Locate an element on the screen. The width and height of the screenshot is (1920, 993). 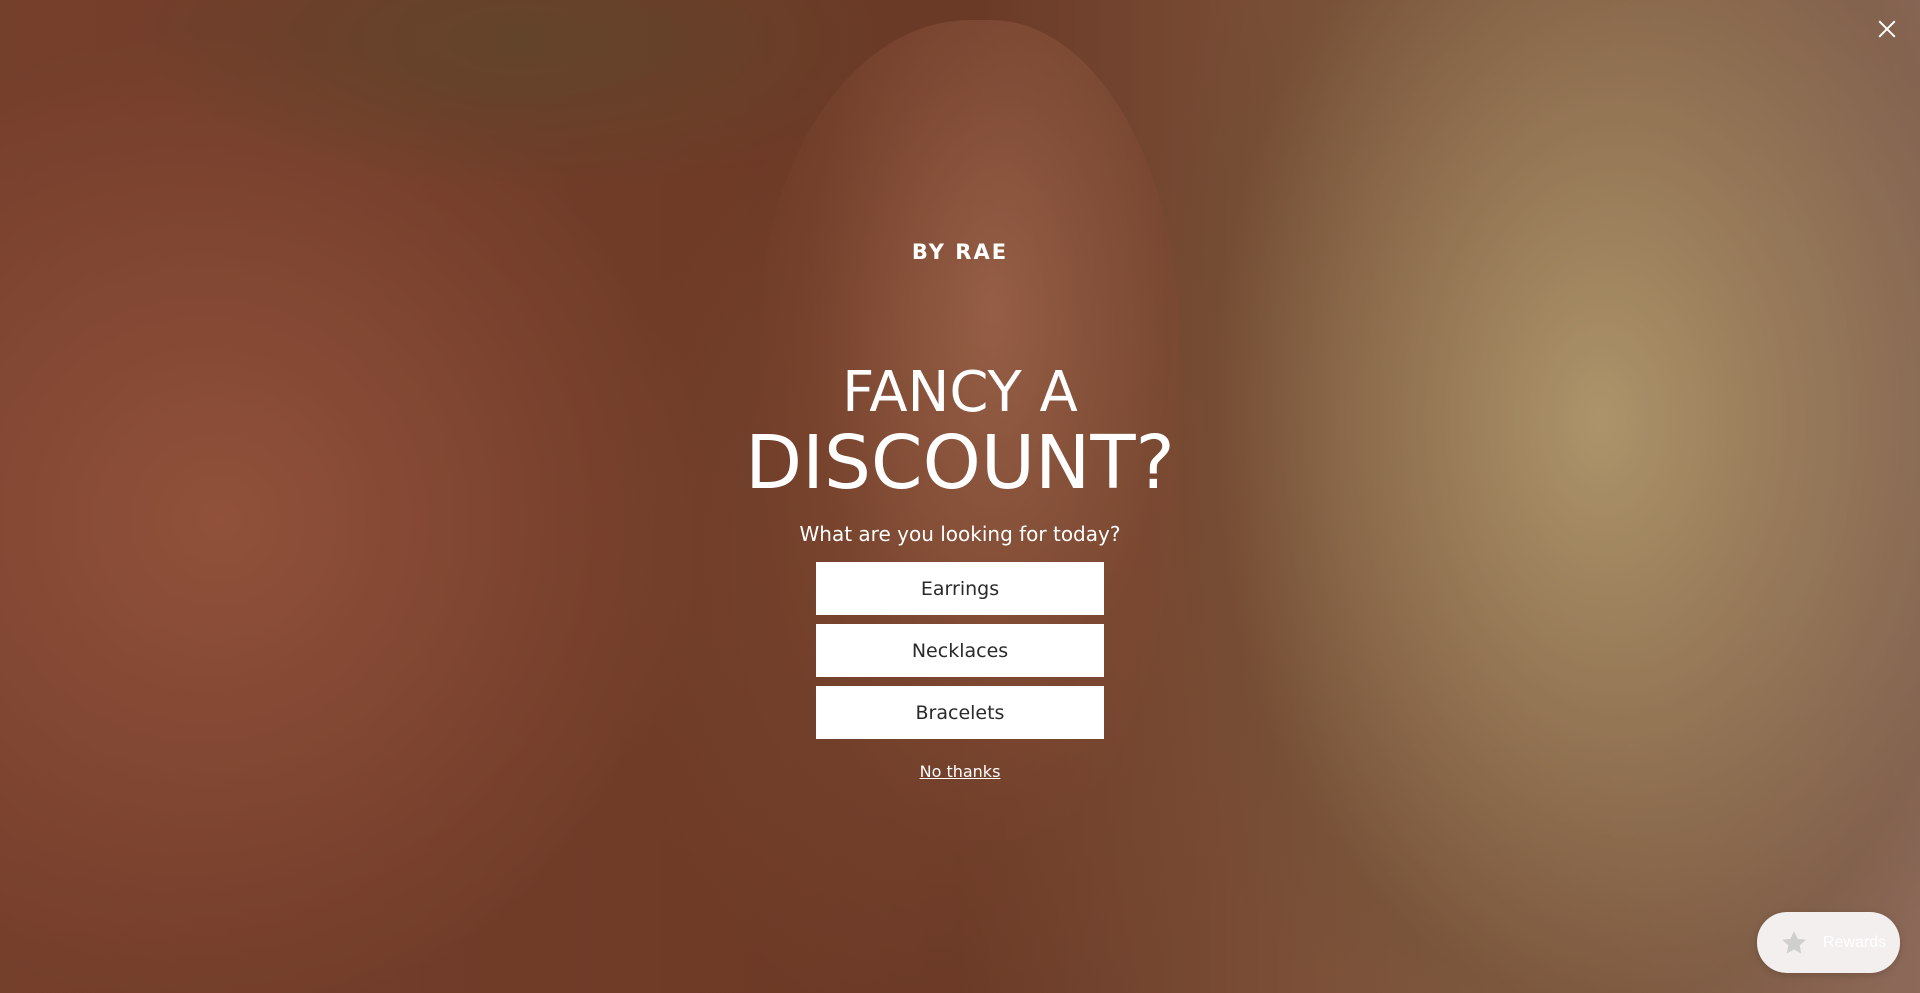
close-icon is located at coordinates (1887, 29).